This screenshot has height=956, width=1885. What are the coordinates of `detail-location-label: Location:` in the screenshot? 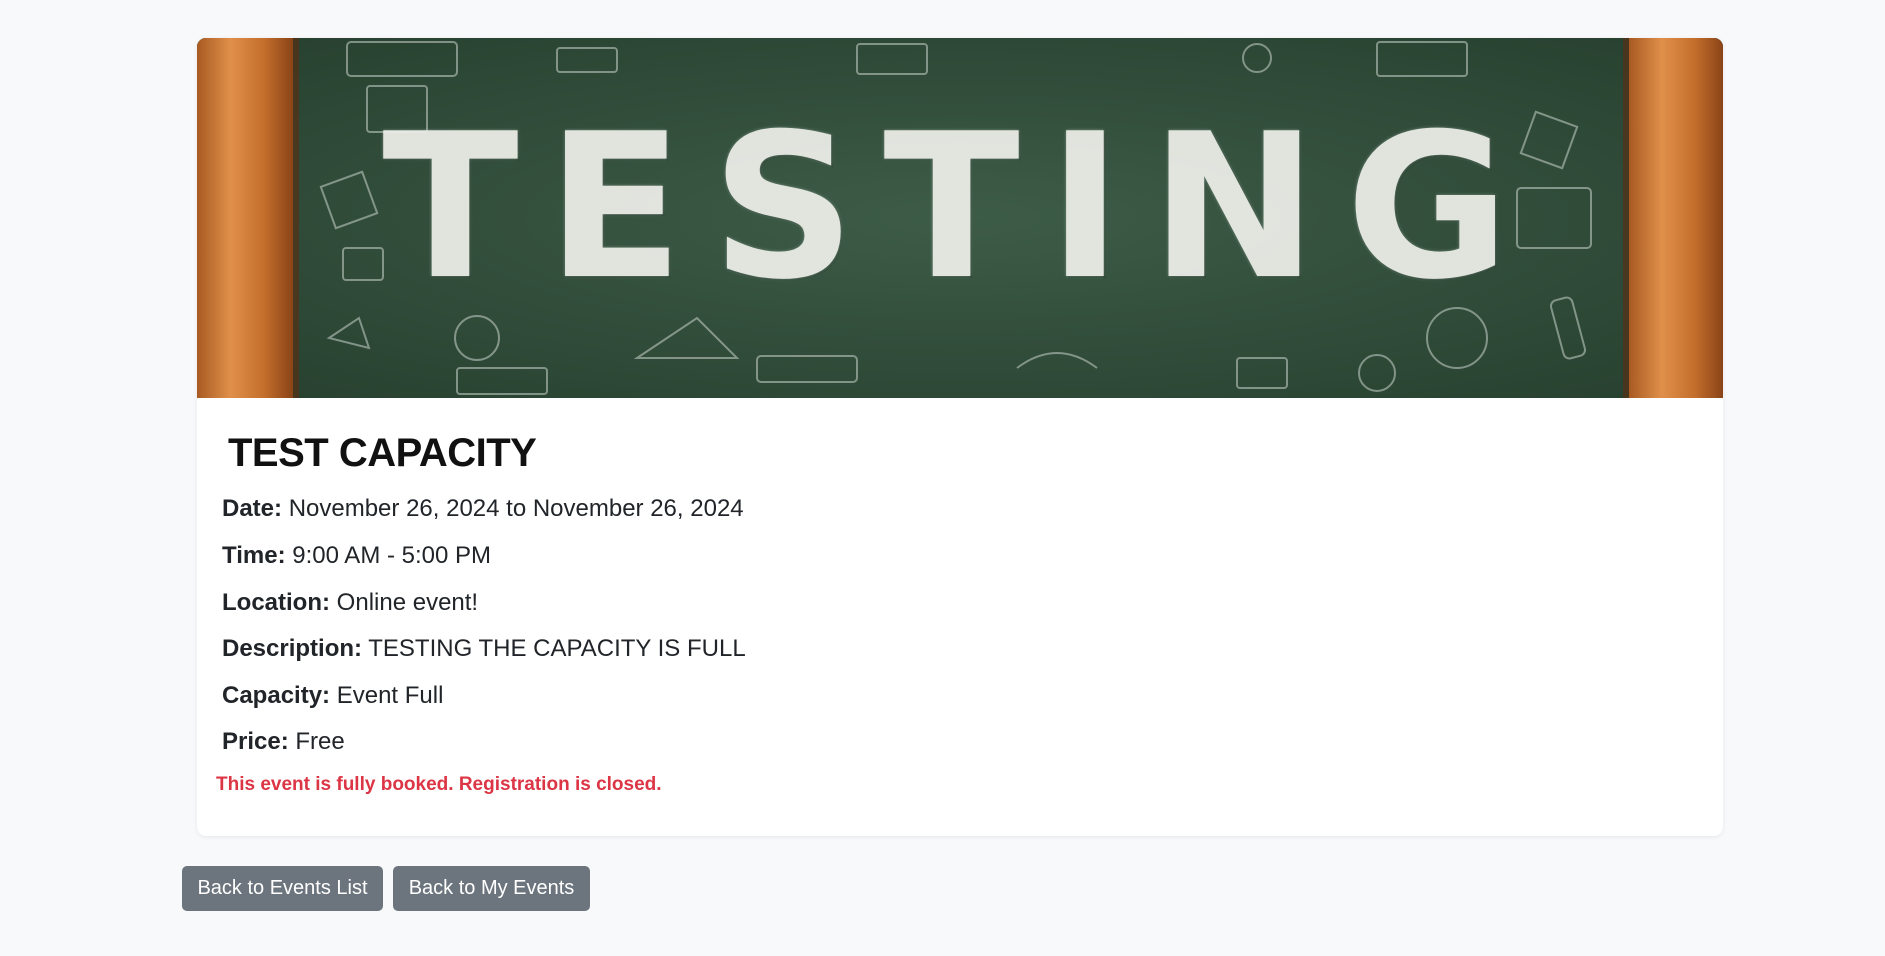 It's located at (276, 602).